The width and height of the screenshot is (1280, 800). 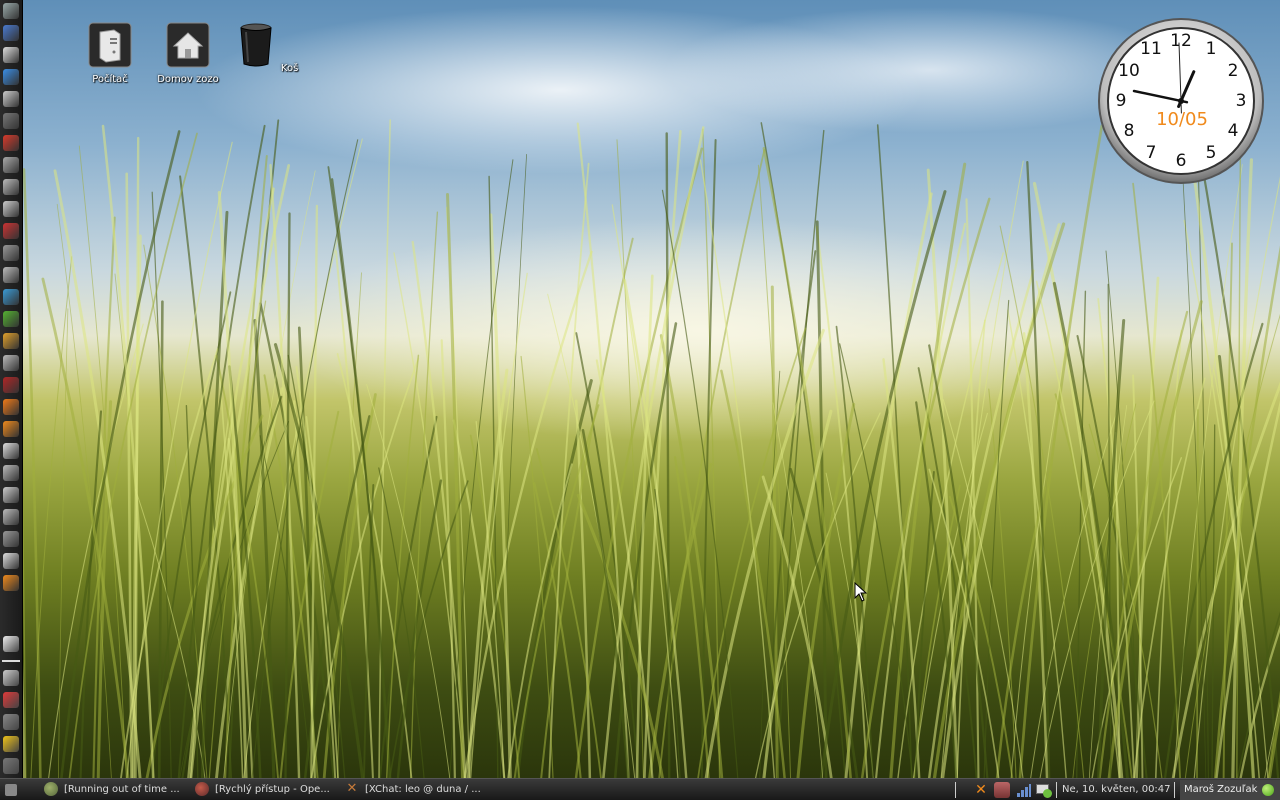 I want to click on gear-panel-icon, so click(x=11, y=722).